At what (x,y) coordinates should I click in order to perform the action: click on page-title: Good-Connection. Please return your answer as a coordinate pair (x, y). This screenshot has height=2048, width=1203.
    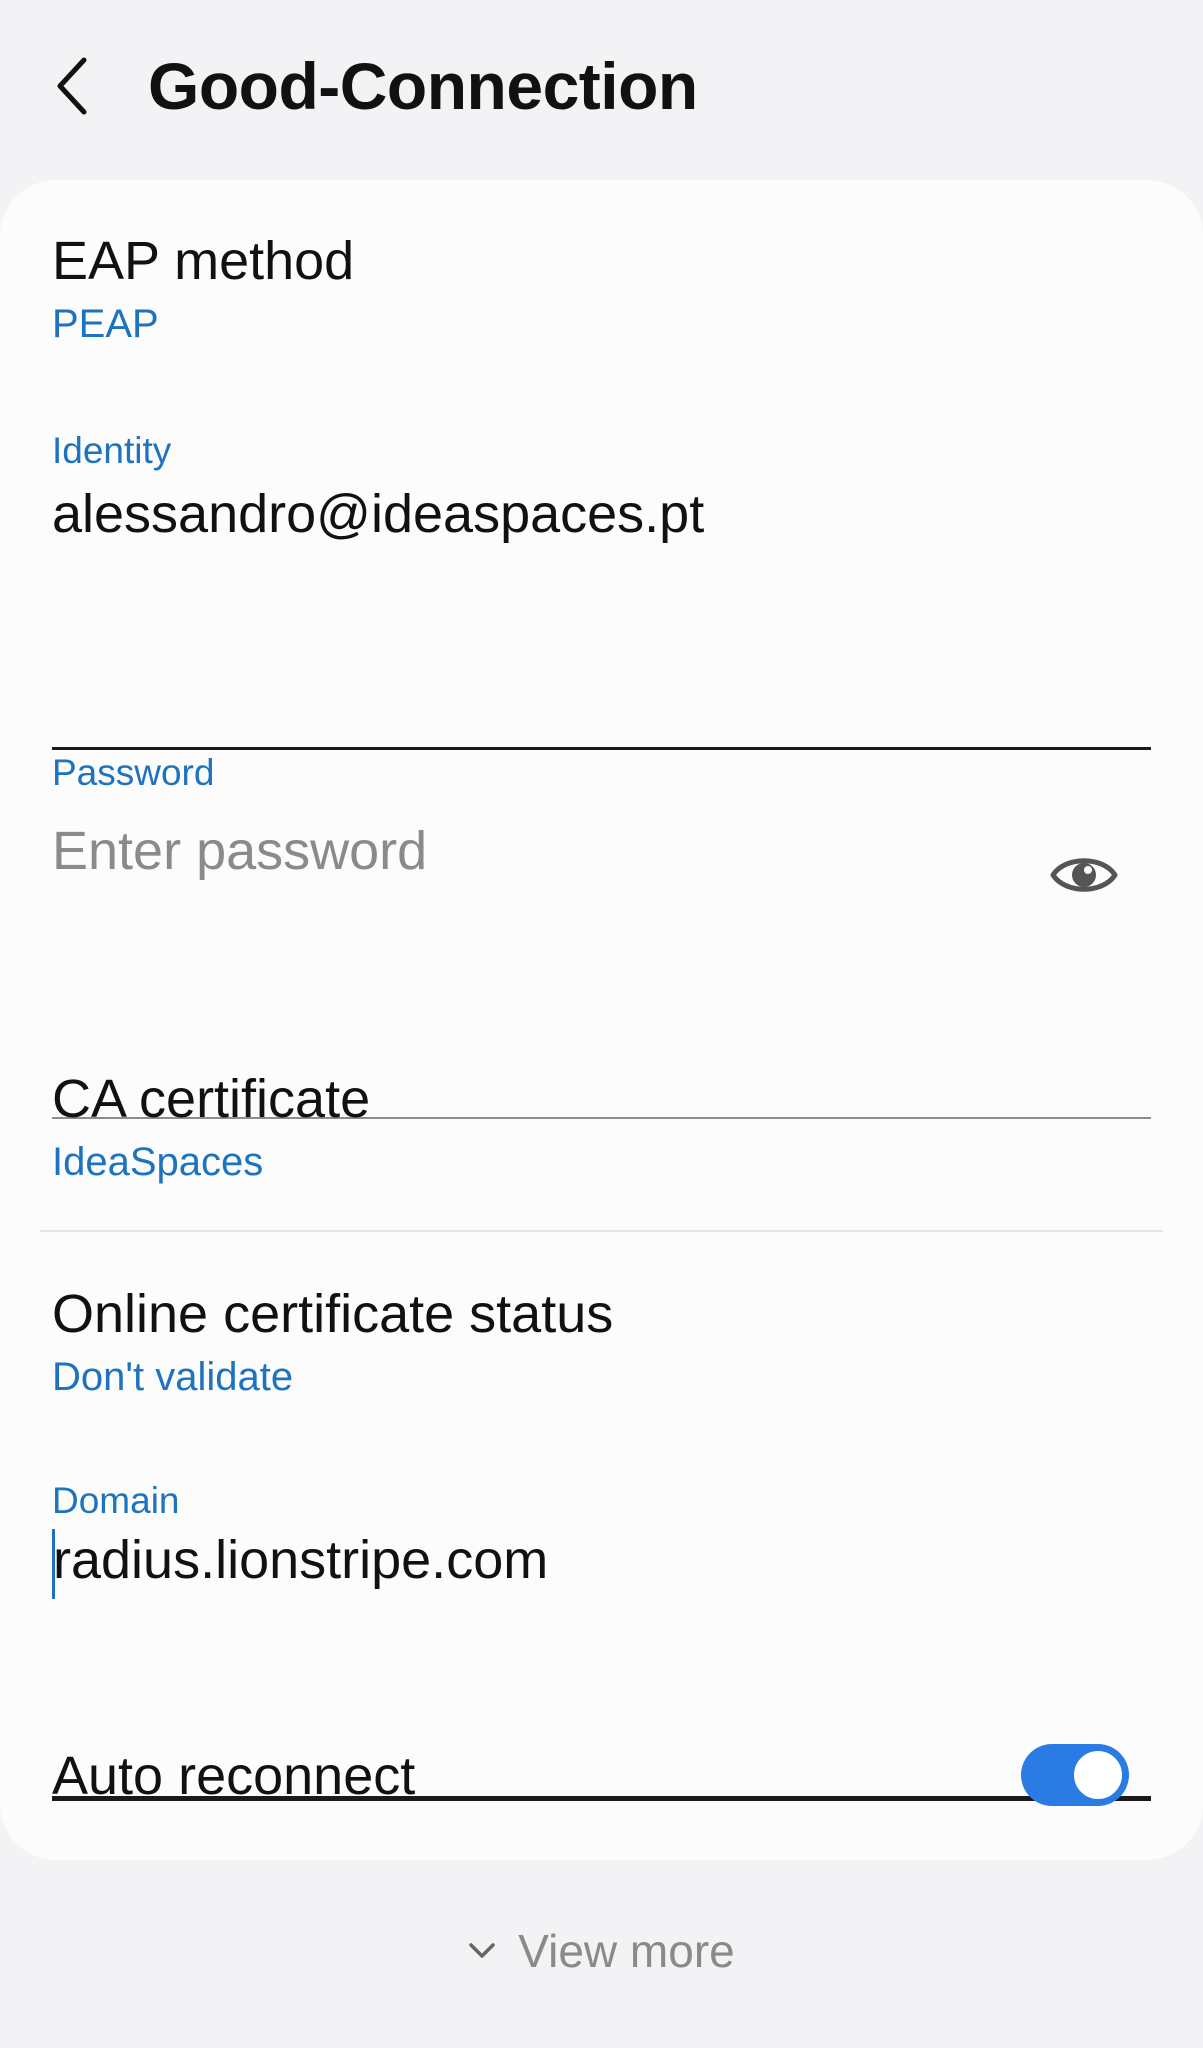
    Looking at the image, I should click on (423, 86).